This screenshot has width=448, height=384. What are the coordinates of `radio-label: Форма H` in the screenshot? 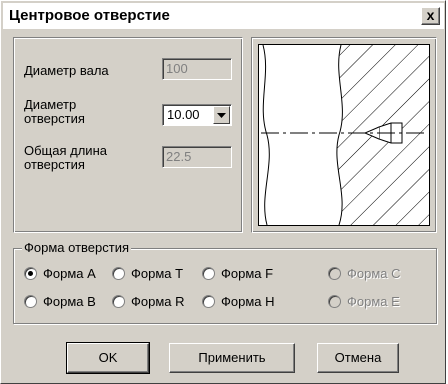 It's located at (248, 301).